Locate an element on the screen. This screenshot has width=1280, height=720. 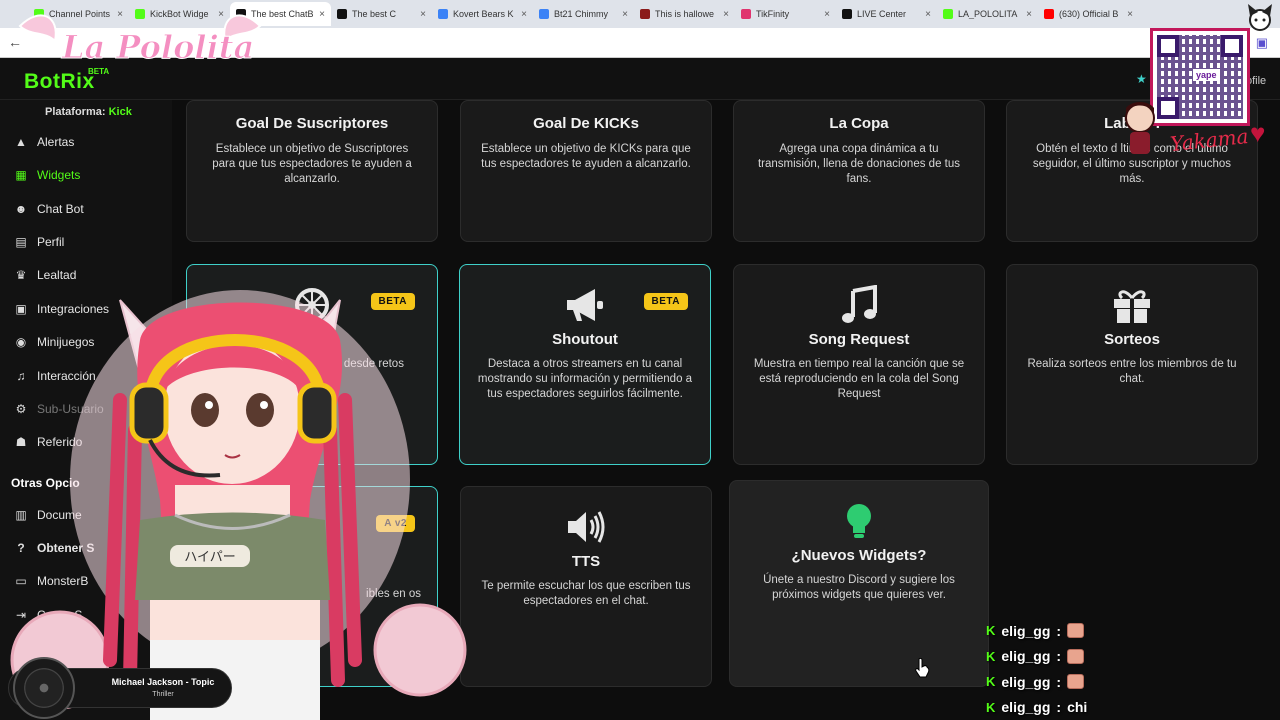
tab-title: Bt21 Chimmy is located at coordinates (581, 14).